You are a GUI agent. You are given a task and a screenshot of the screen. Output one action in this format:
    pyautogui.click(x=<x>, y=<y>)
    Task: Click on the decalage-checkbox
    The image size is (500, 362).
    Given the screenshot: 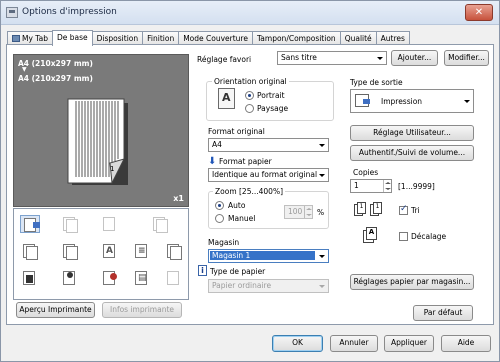 What is the action you would take?
    pyautogui.click(x=403, y=236)
    